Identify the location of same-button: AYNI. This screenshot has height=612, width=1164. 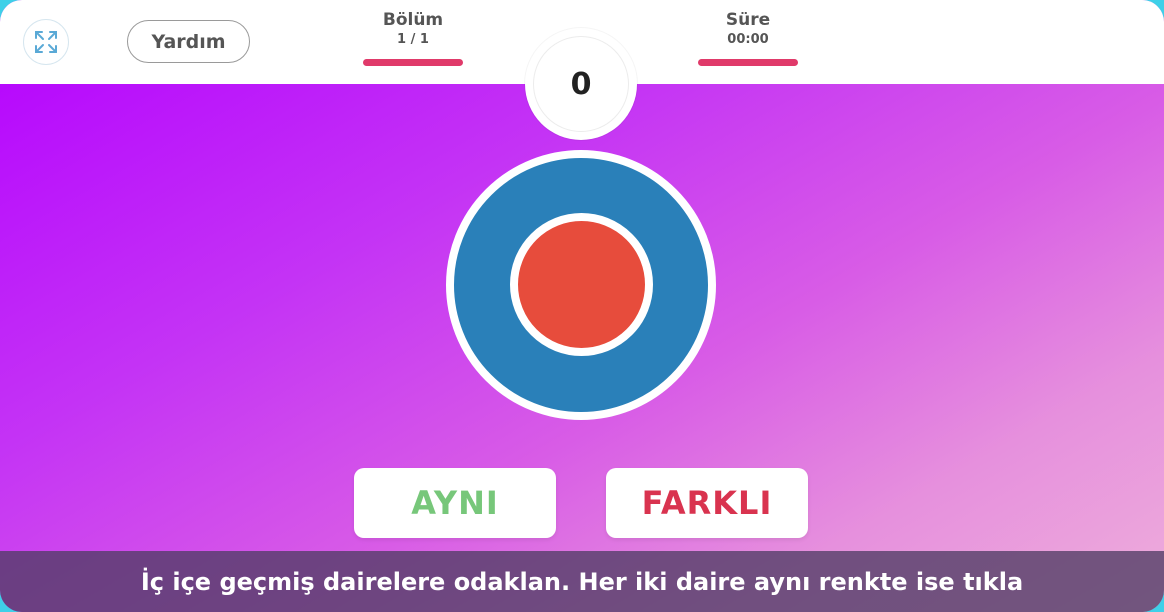
(455, 503).